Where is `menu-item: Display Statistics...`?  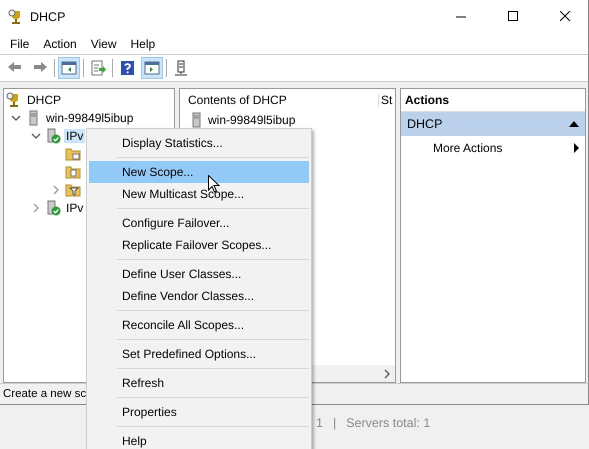
menu-item: Display Statistics... is located at coordinates (199, 143).